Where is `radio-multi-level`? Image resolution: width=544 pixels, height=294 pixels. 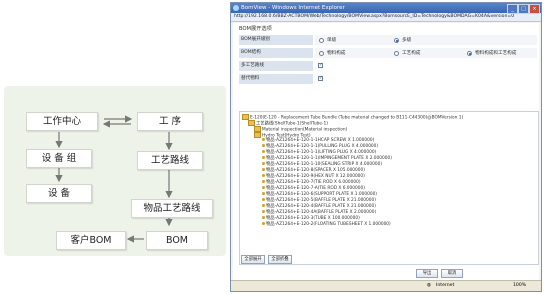 radio-multi-level is located at coordinates (396, 40).